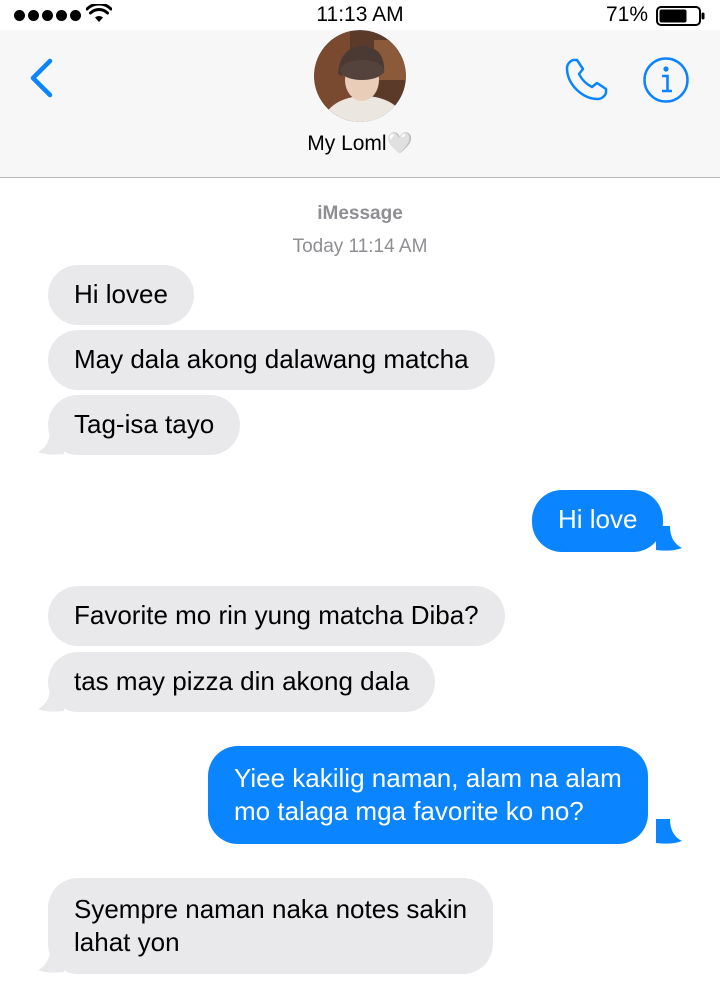  What do you see at coordinates (626, 14) in the screenshot?
I see `battery-percent: 71%` at bounding box center [626, 14].